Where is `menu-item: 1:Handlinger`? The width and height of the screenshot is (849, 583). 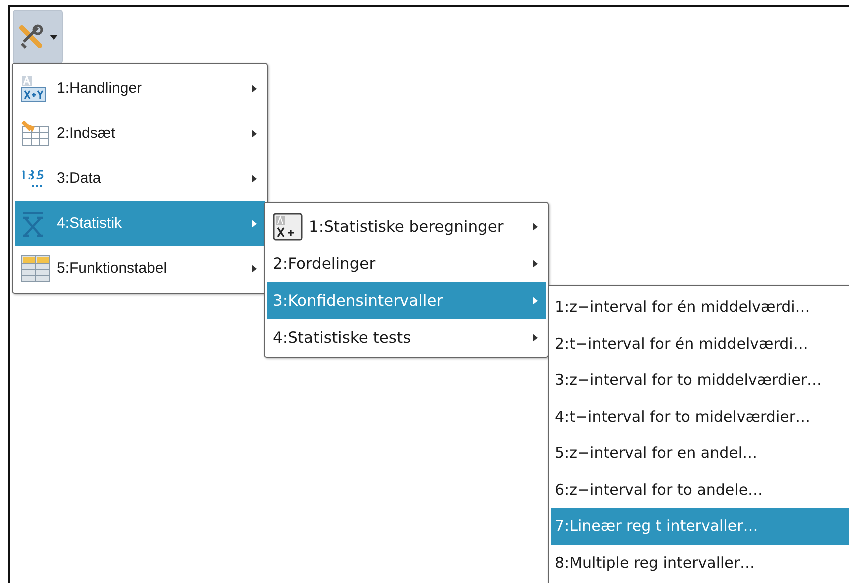 menu-item: 1:Handlinger is located at coordinates (140, 88).